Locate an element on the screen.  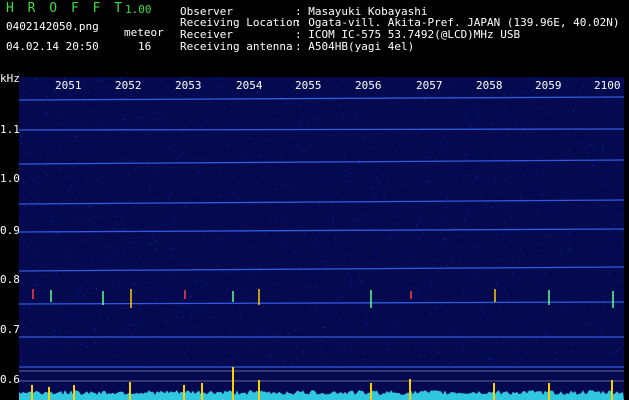
freq-unit-label: kHz is located at coordinates (10, 78).